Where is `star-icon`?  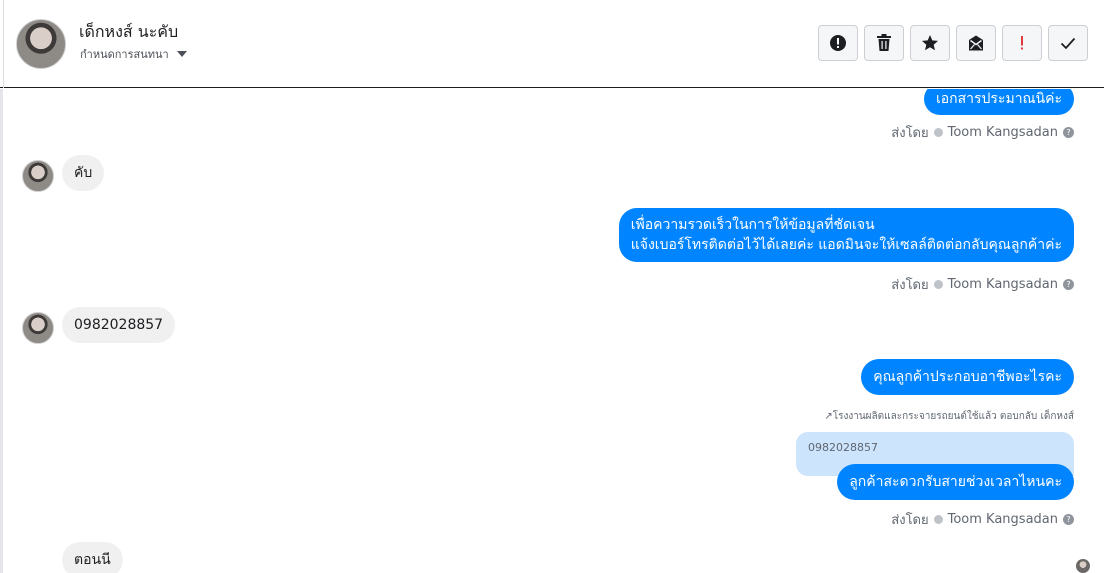
star-icon is located at coordinates (930, 43).